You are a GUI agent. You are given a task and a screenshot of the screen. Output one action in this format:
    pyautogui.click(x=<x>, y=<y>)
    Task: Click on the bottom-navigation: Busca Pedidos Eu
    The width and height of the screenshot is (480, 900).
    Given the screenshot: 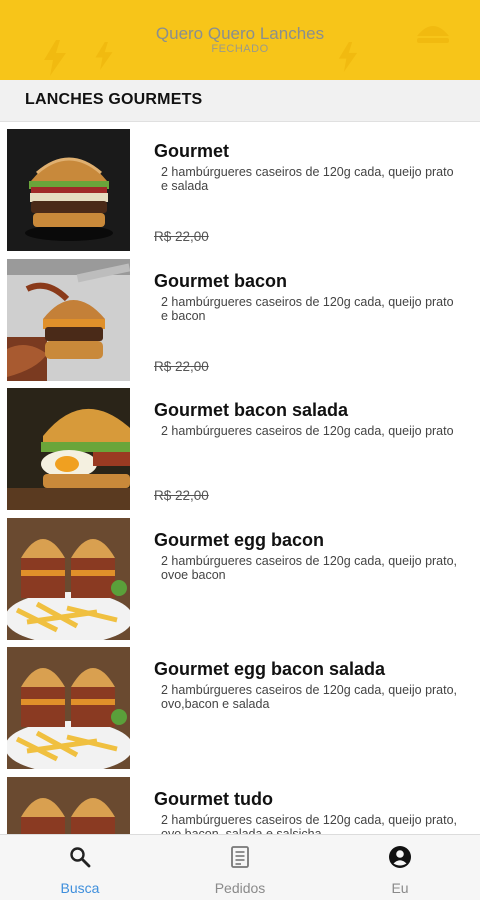 What is the action you would take?
    pyautogui.click(x=240, y=867)
    